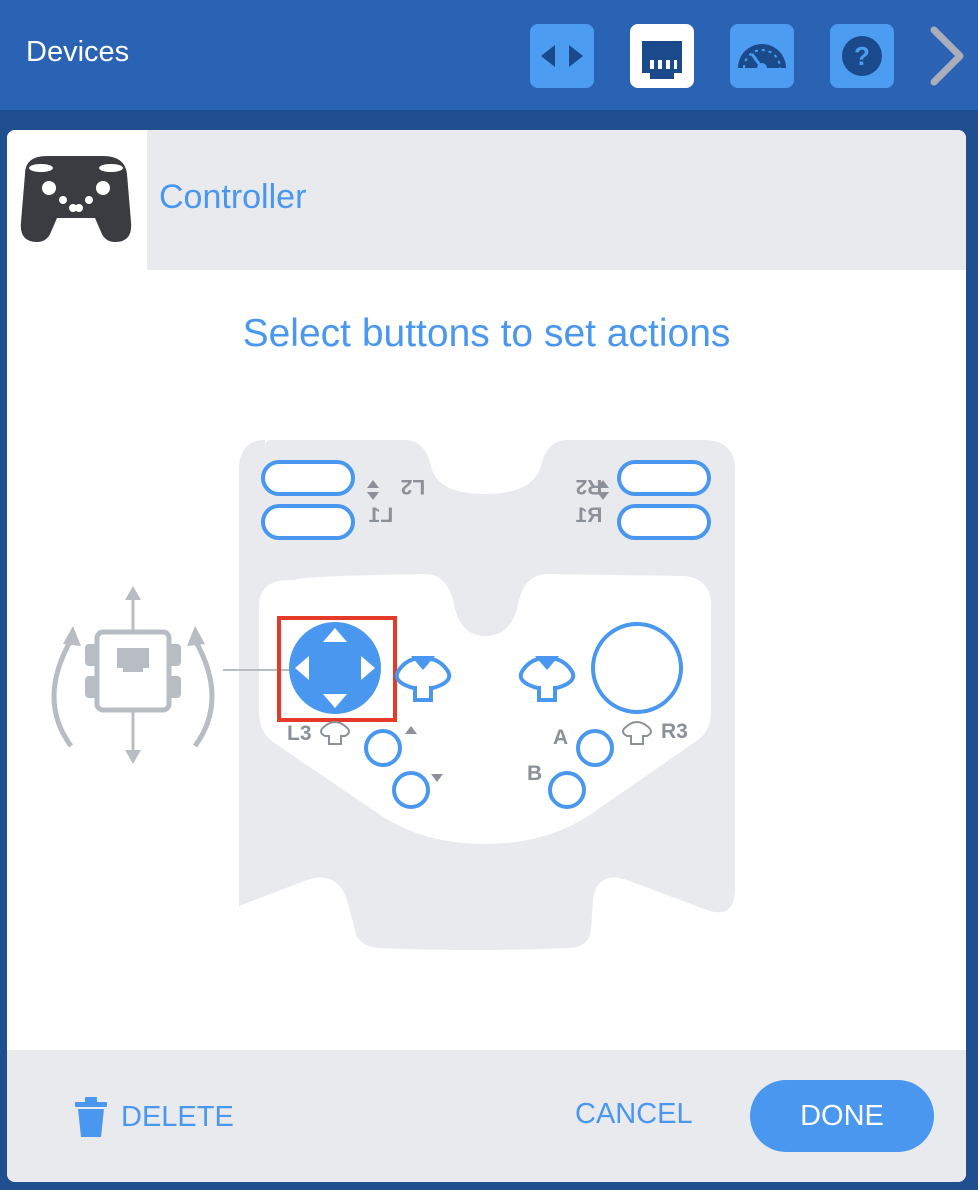 The image size is (978, 1190). I want to click on dashboard-button, so click(762, 56).